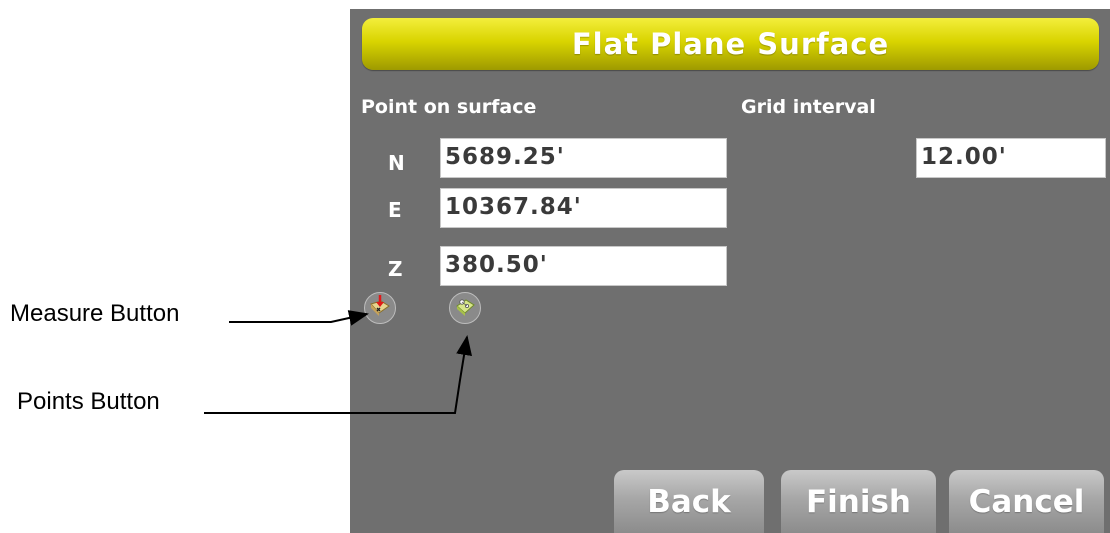 The width and height of the screenshot is (1110, 533). I want to click on callout-lines, so click(338, 362).